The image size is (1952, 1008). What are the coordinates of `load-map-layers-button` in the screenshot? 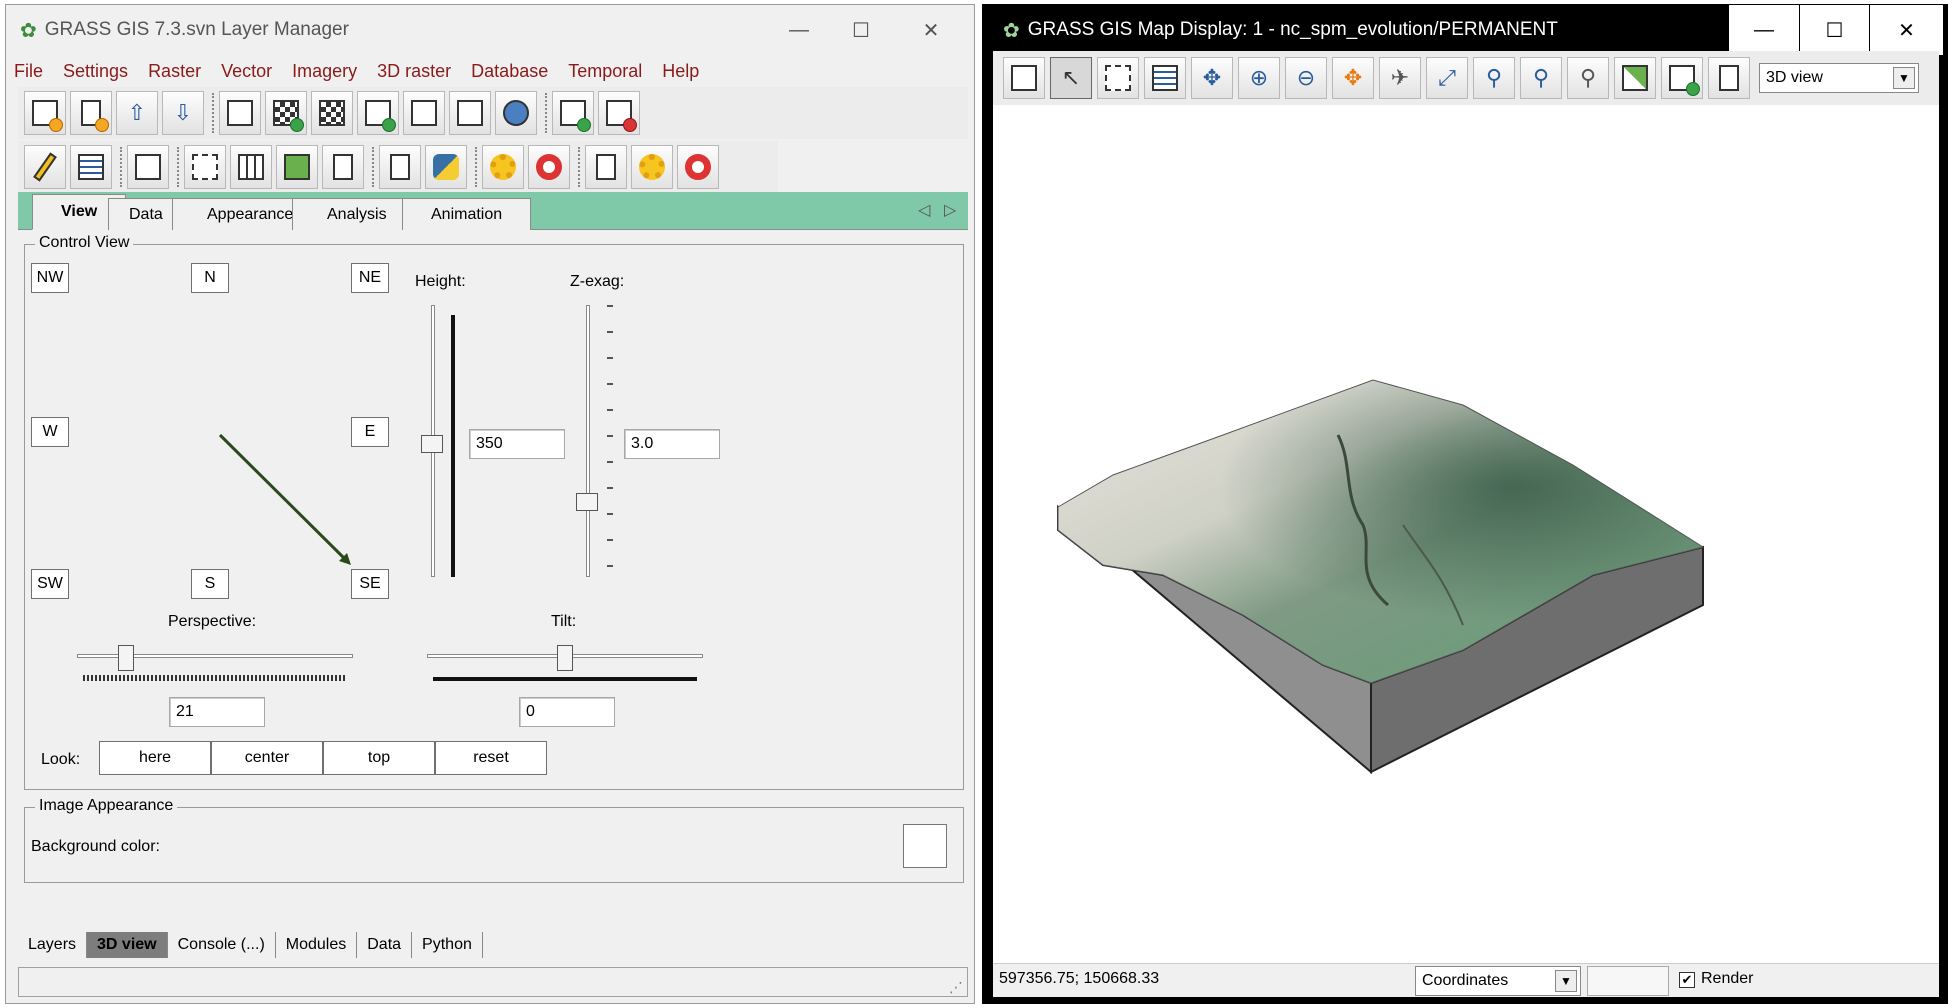 It's located at (240, 113).